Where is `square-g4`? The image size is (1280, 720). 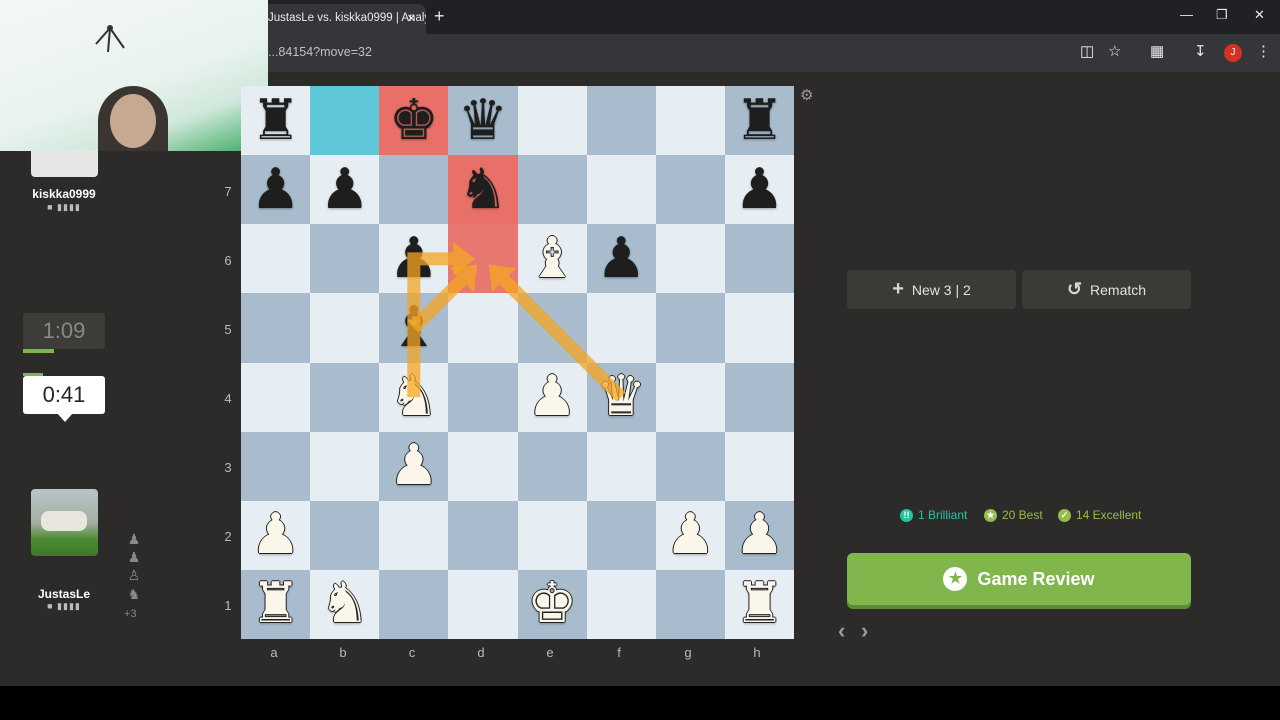 square-g4 is located at coordinates (690, 397).